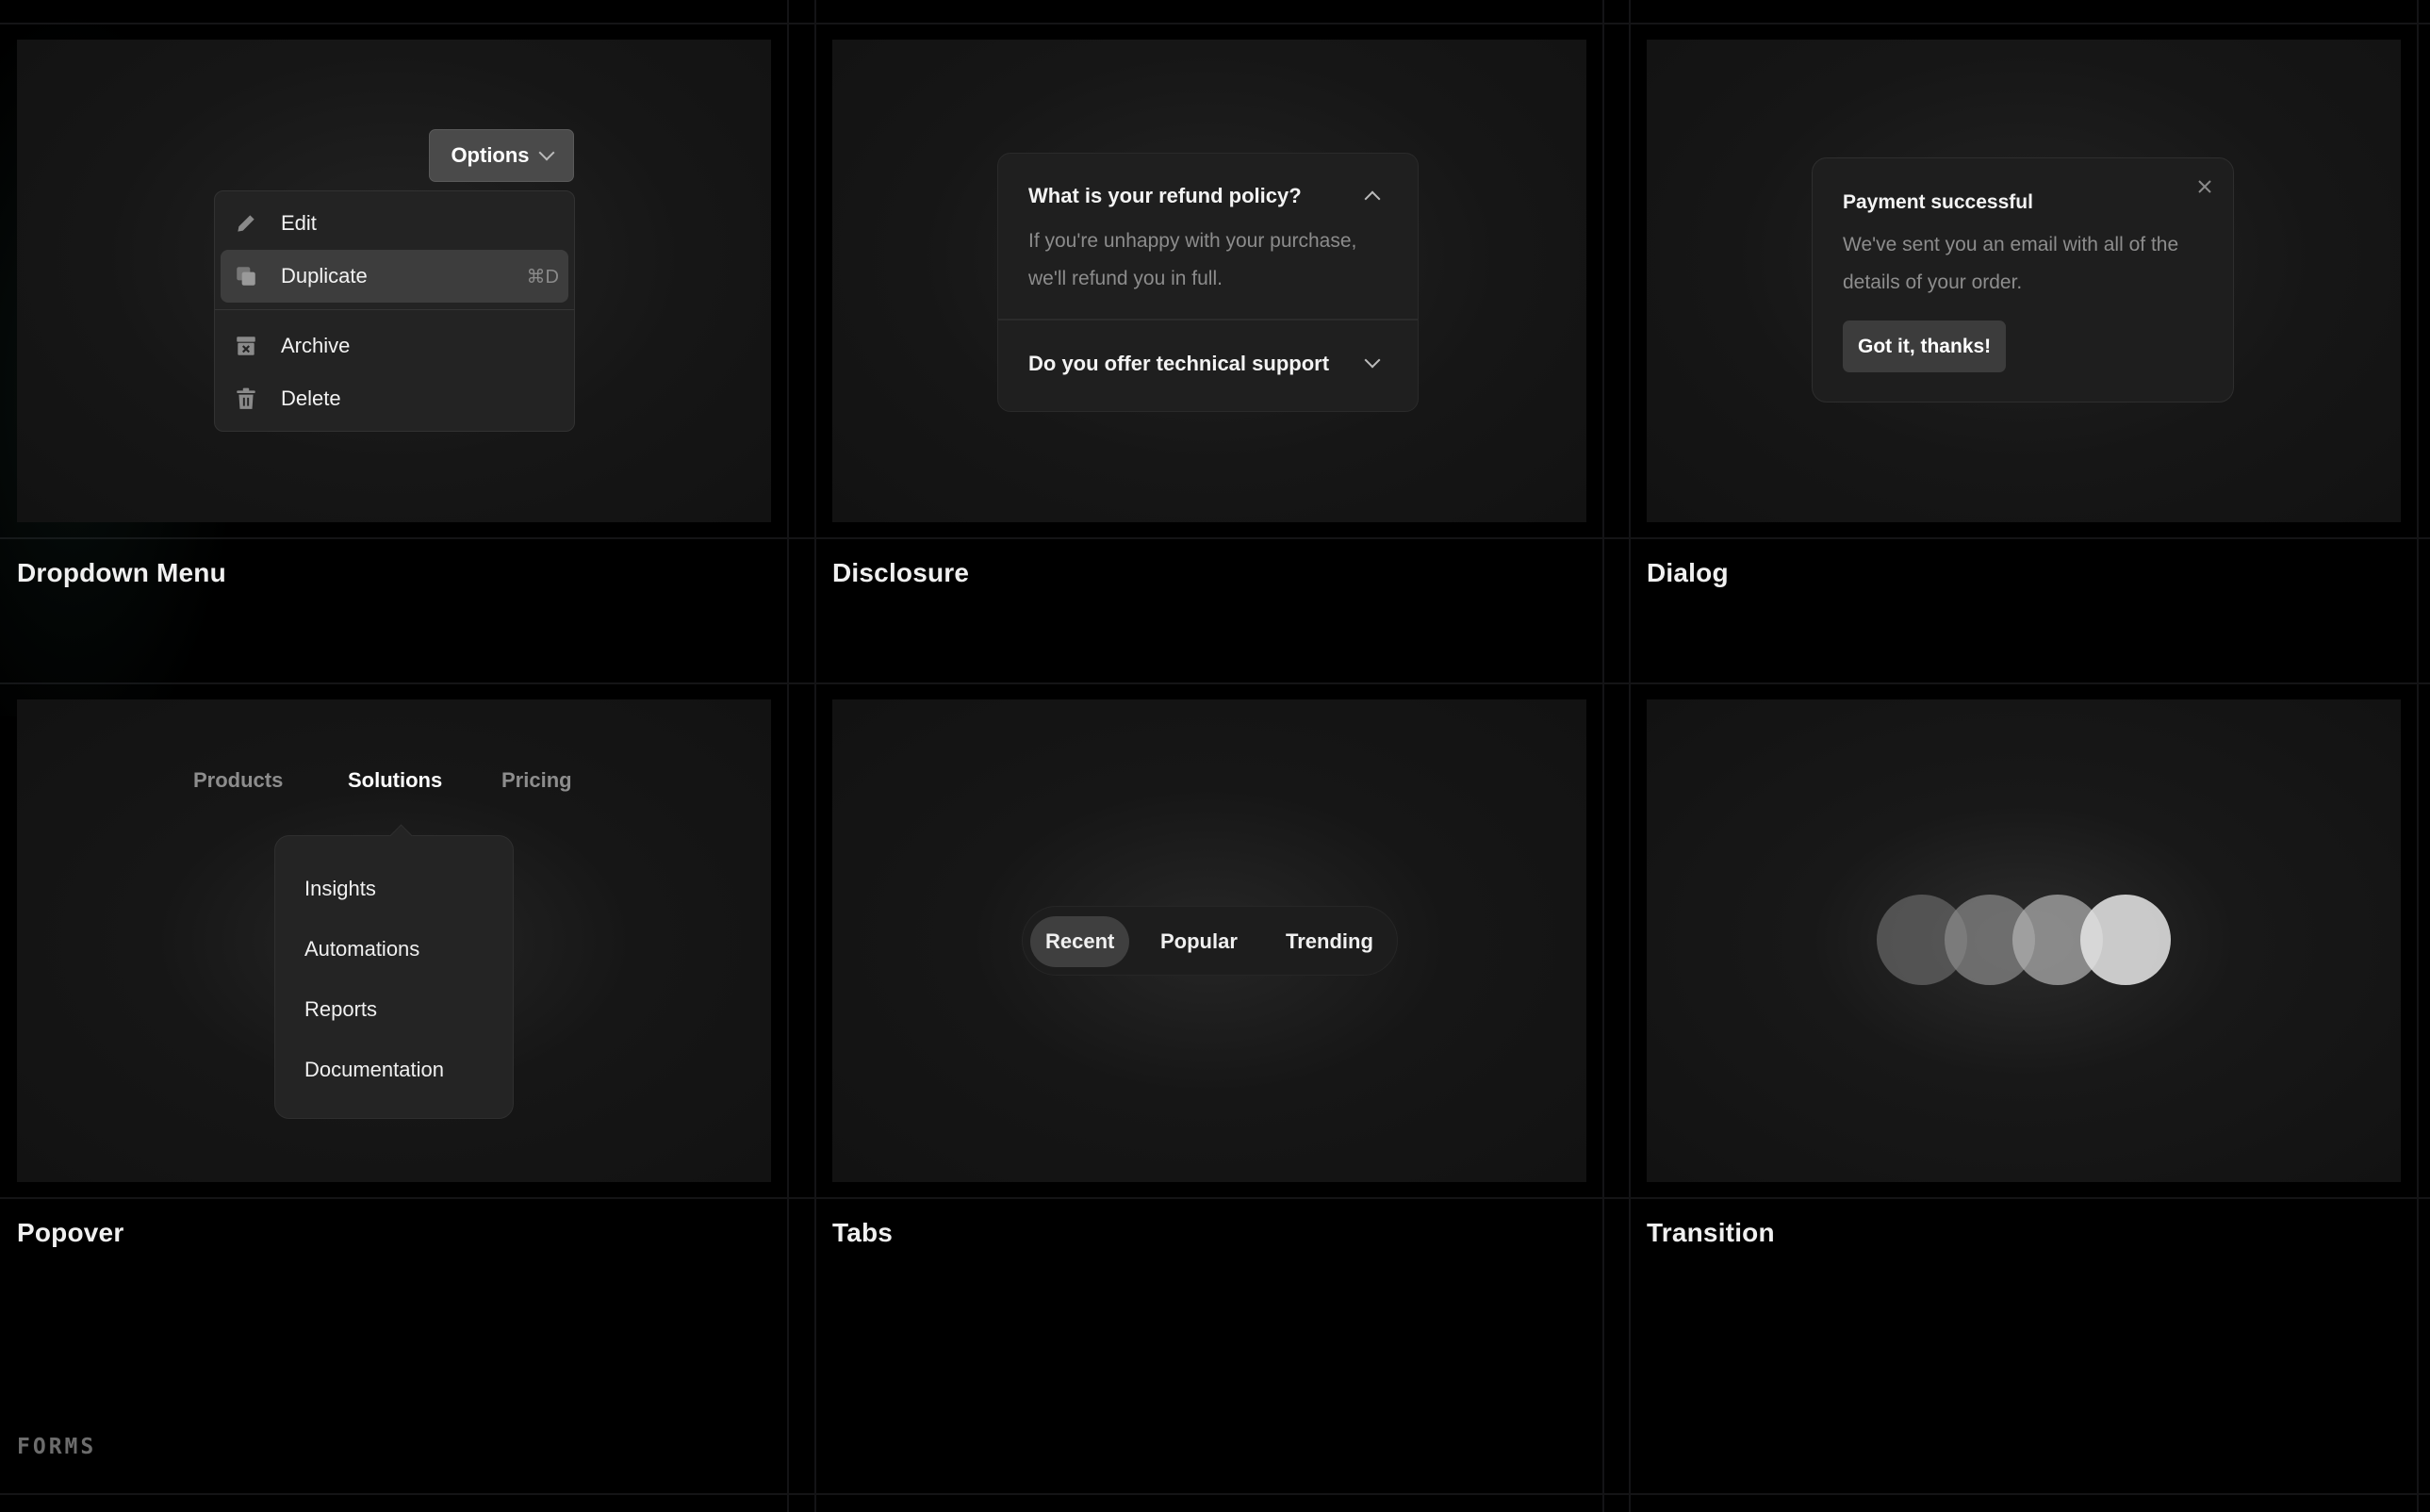 This screenshot has height=1512, width=2430. I want to click on options-button: Options, so click(501, 156).